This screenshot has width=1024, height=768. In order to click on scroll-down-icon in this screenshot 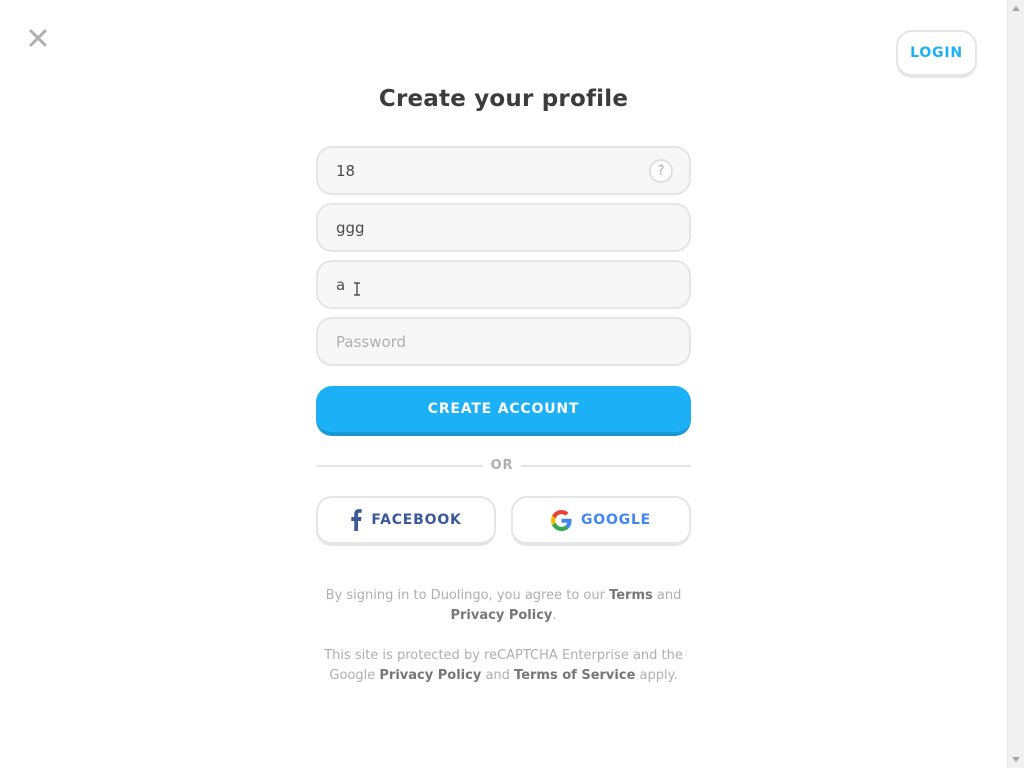, I will do `click(1016, 759)`.